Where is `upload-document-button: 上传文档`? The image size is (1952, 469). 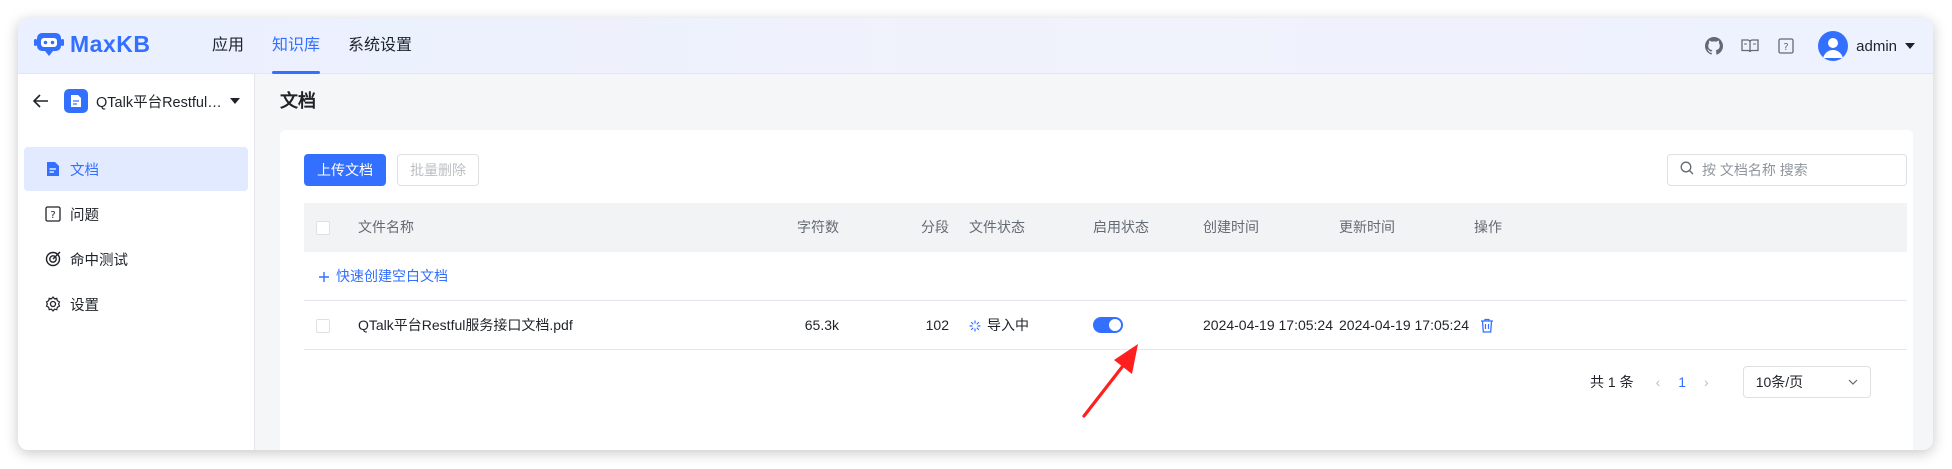 upload-document-button: 上传文档 is located at coordinates (345, 170).